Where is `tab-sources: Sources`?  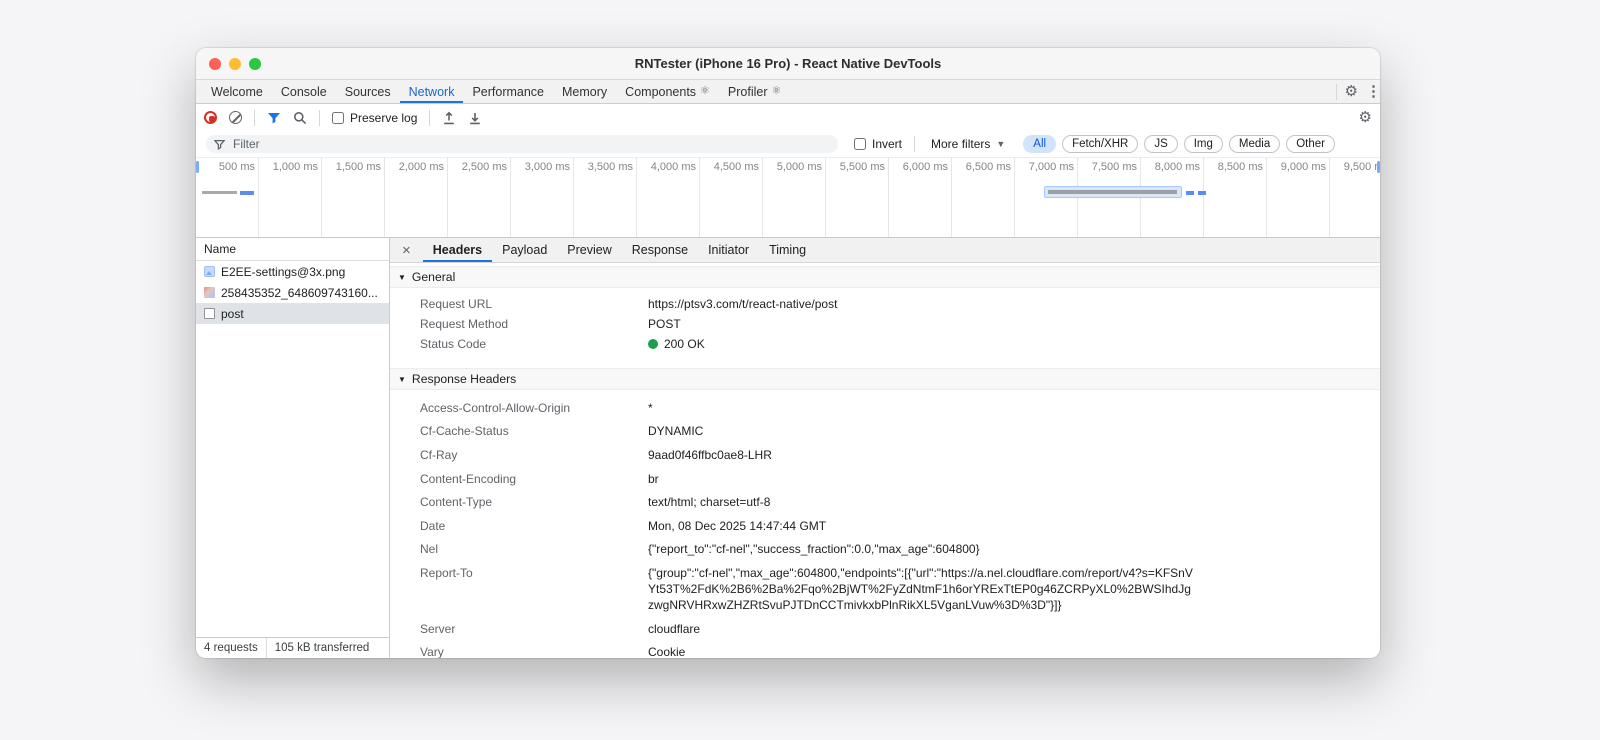
tab-sources: Sources is located at coordinates (368, 91).